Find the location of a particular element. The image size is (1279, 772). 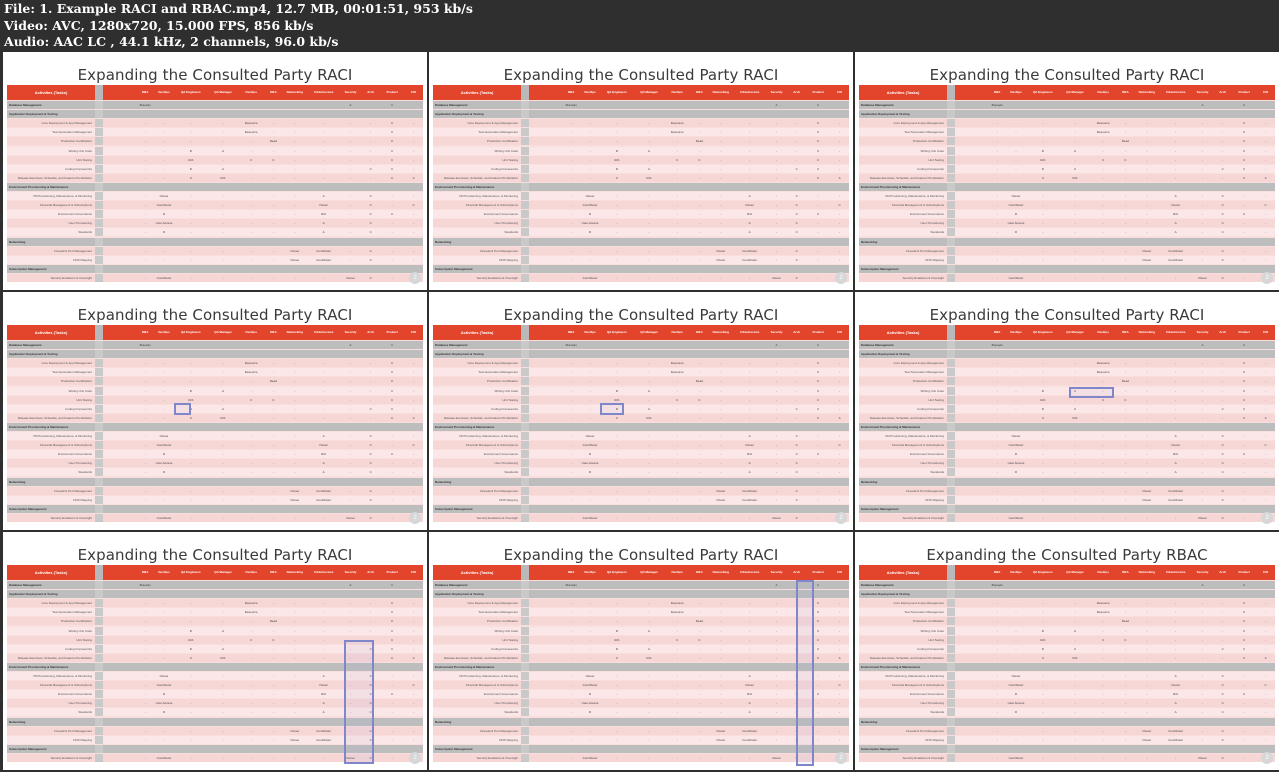

section-row: Database ManagementBravado BastionAC is located at coordinates (215, 588).